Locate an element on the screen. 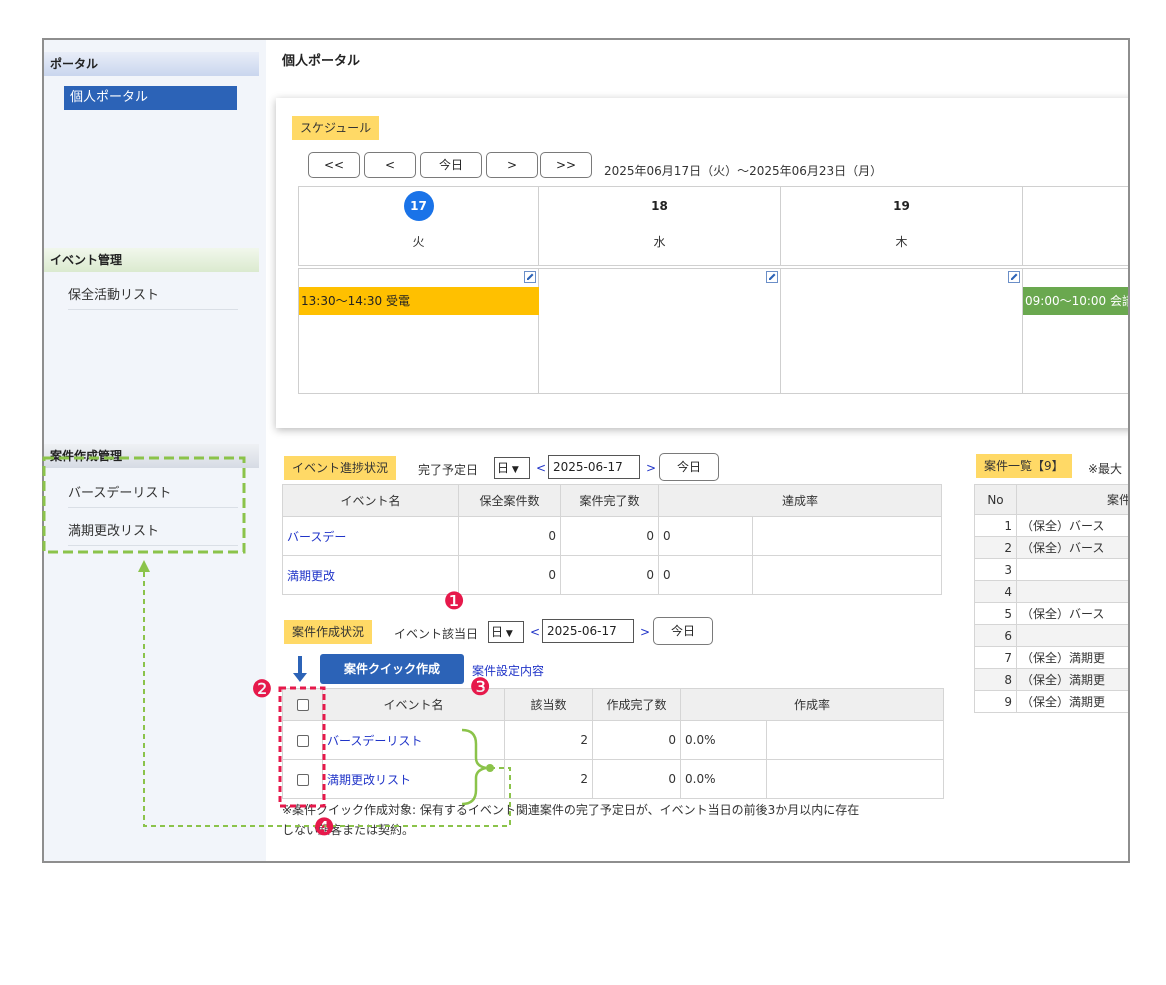  sidebar-item-renewal-list: 満期更改リスト is located at coordinates (153, 532).